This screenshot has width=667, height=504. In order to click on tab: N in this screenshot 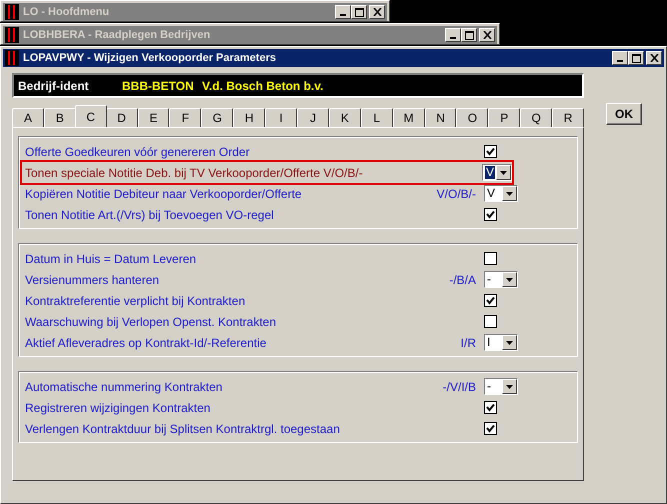, I will do `click(440, 117)`.